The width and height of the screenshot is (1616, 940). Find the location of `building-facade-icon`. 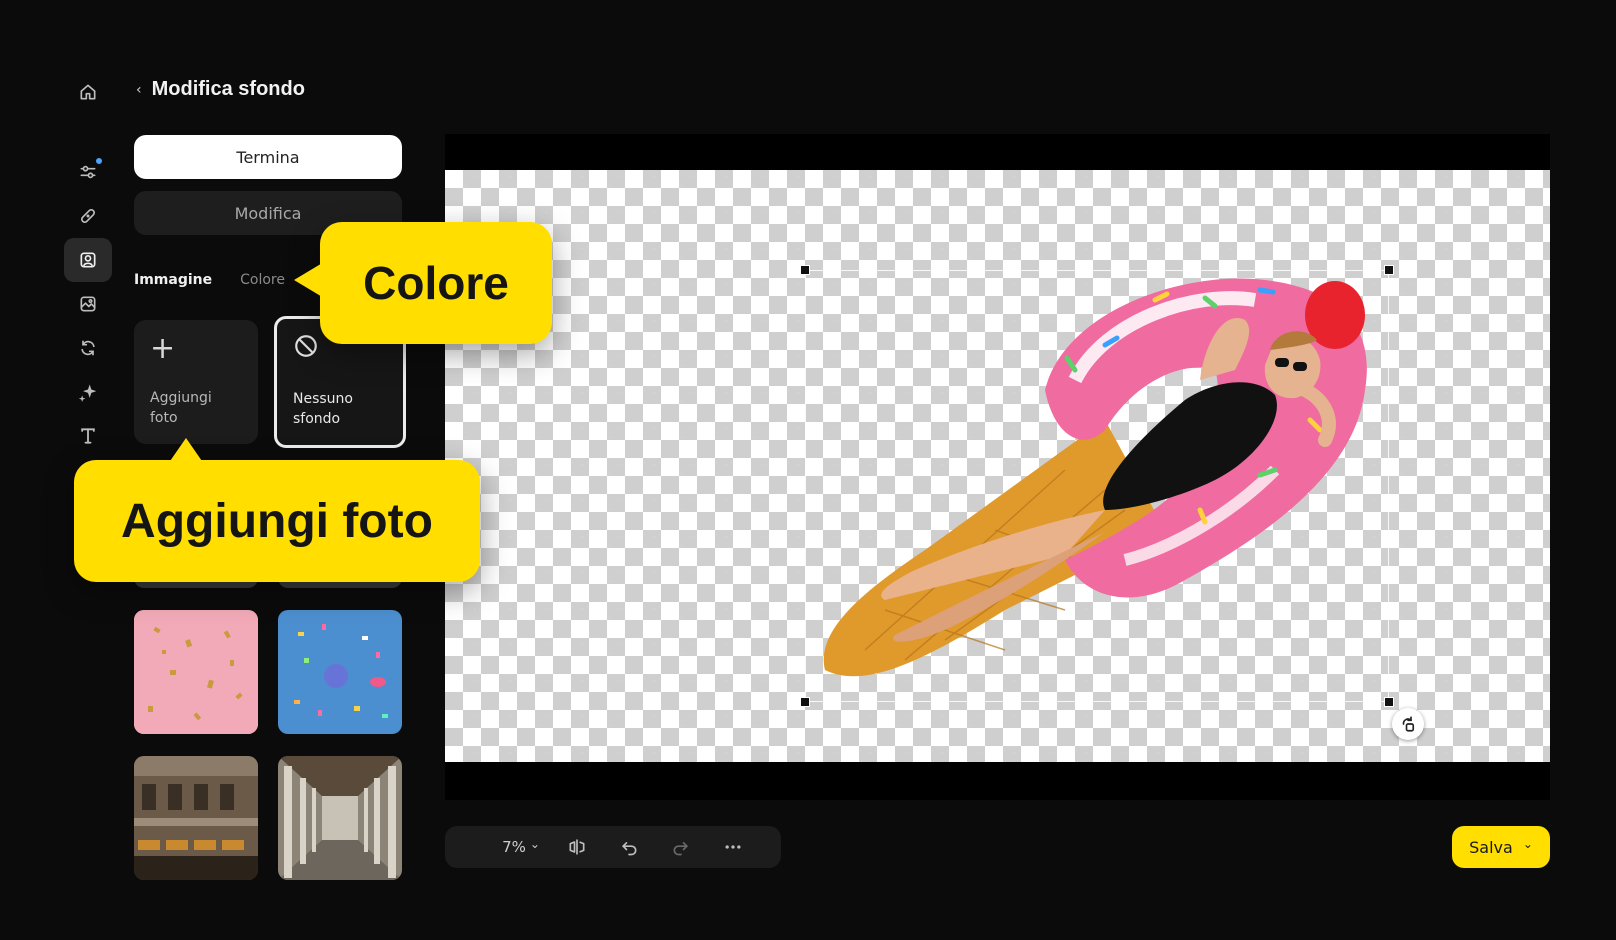

building-facade-icon is located at coordinates (196, 818).